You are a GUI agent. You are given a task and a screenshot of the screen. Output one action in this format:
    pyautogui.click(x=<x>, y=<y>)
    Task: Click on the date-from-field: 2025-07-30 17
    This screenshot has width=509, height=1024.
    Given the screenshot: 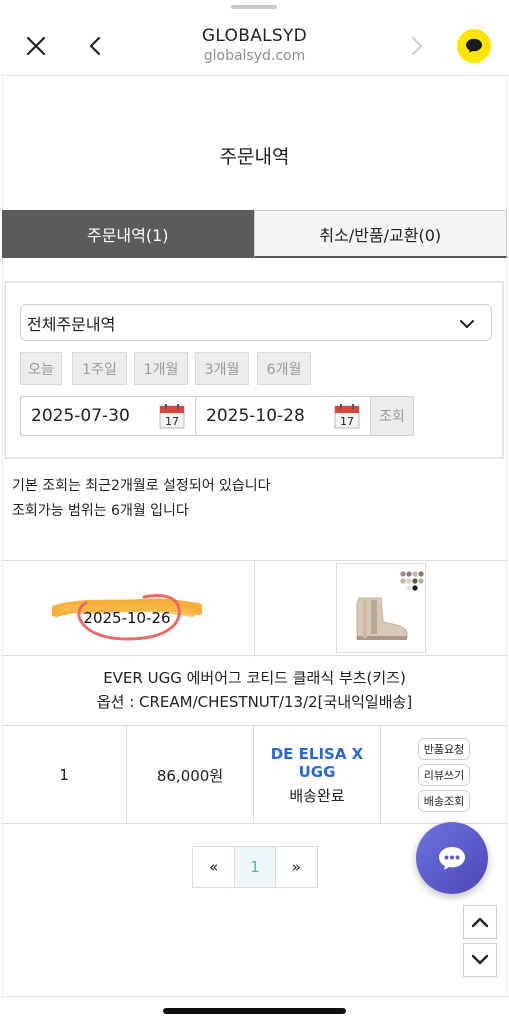 What is the action you would take?
    pyautogui.click(x=108, y=416)
    